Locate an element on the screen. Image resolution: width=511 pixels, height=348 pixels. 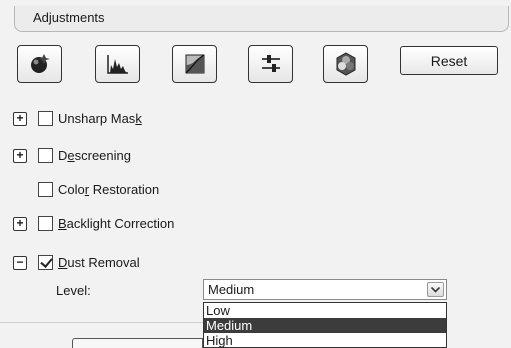
color-restoration-label: Color Restoration is located at coordinates (108, 189).